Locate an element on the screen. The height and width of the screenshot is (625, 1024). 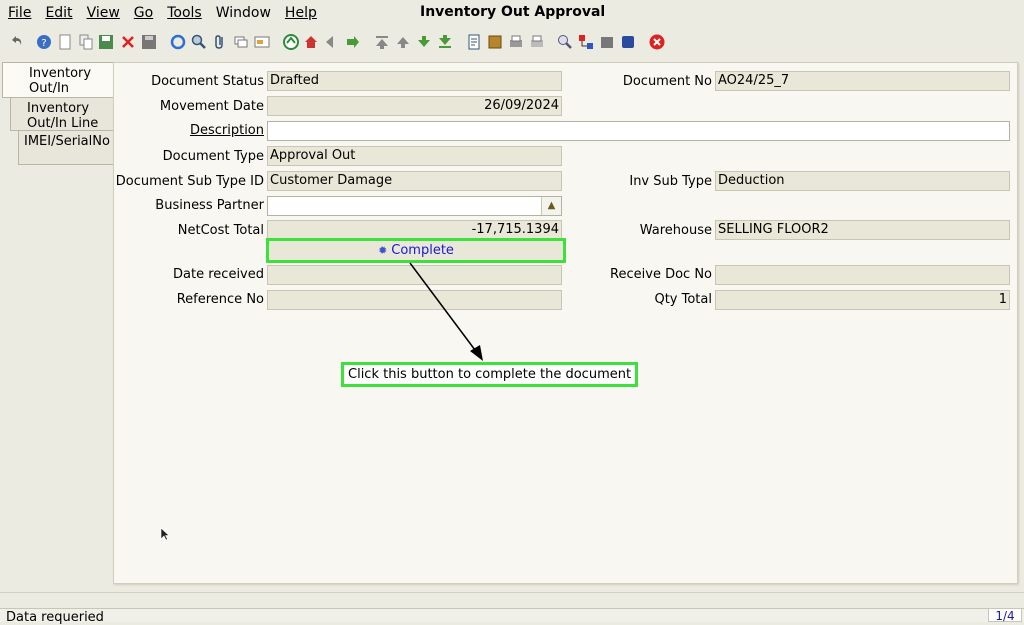
document-sub-type-label: Document Sub Type ID is located at coordinates (189, 181).